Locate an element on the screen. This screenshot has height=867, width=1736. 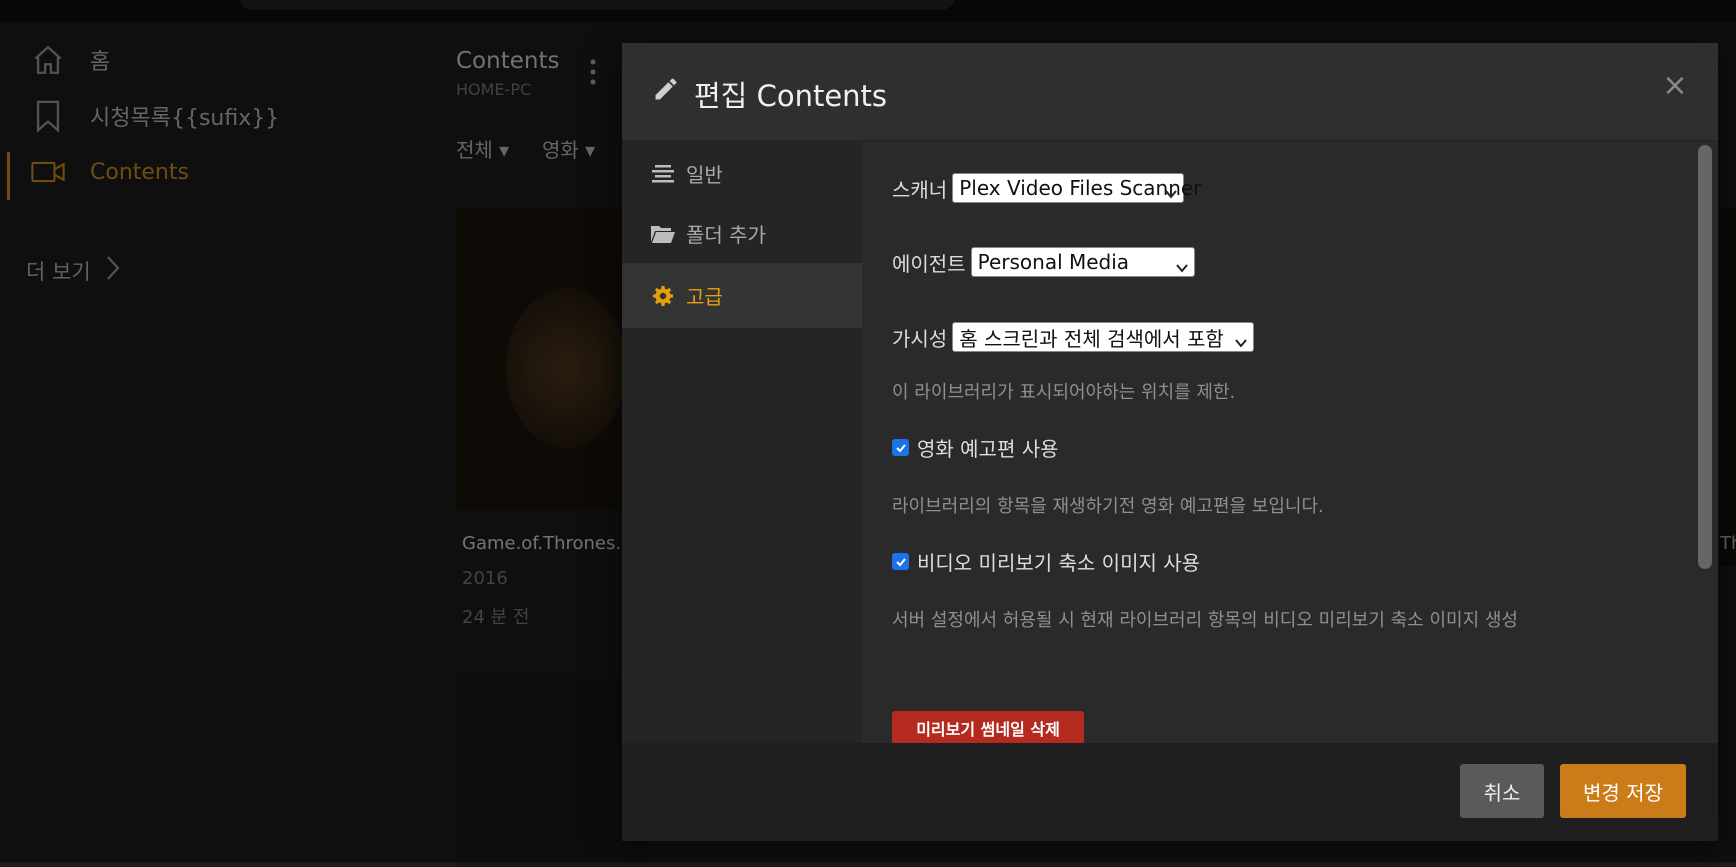
trailers-checkbox-row: 영화 예고편 사용 is located at coordinates (975, 447).